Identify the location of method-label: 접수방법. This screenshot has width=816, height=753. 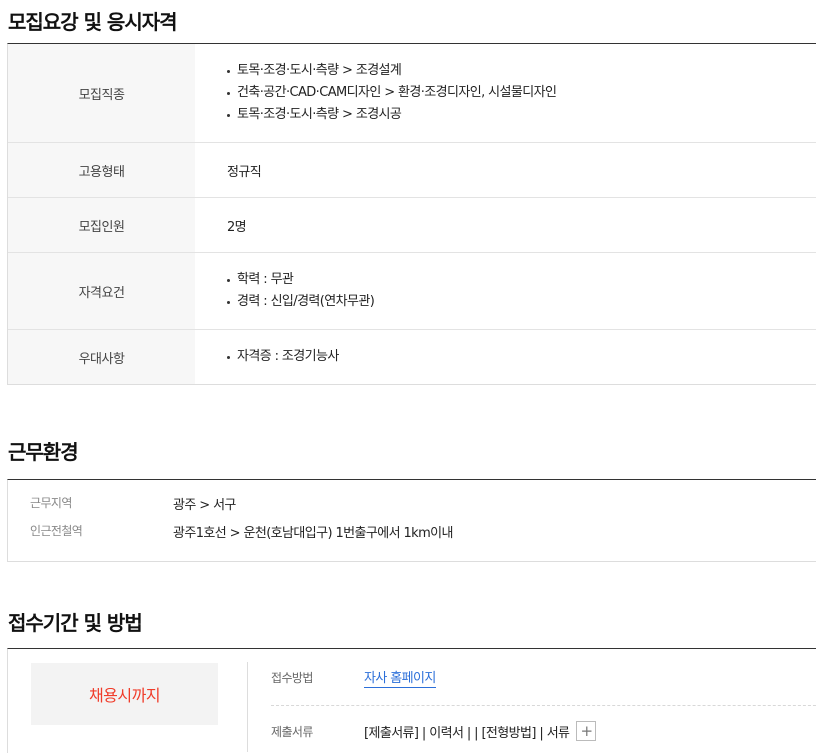
(292, 678).